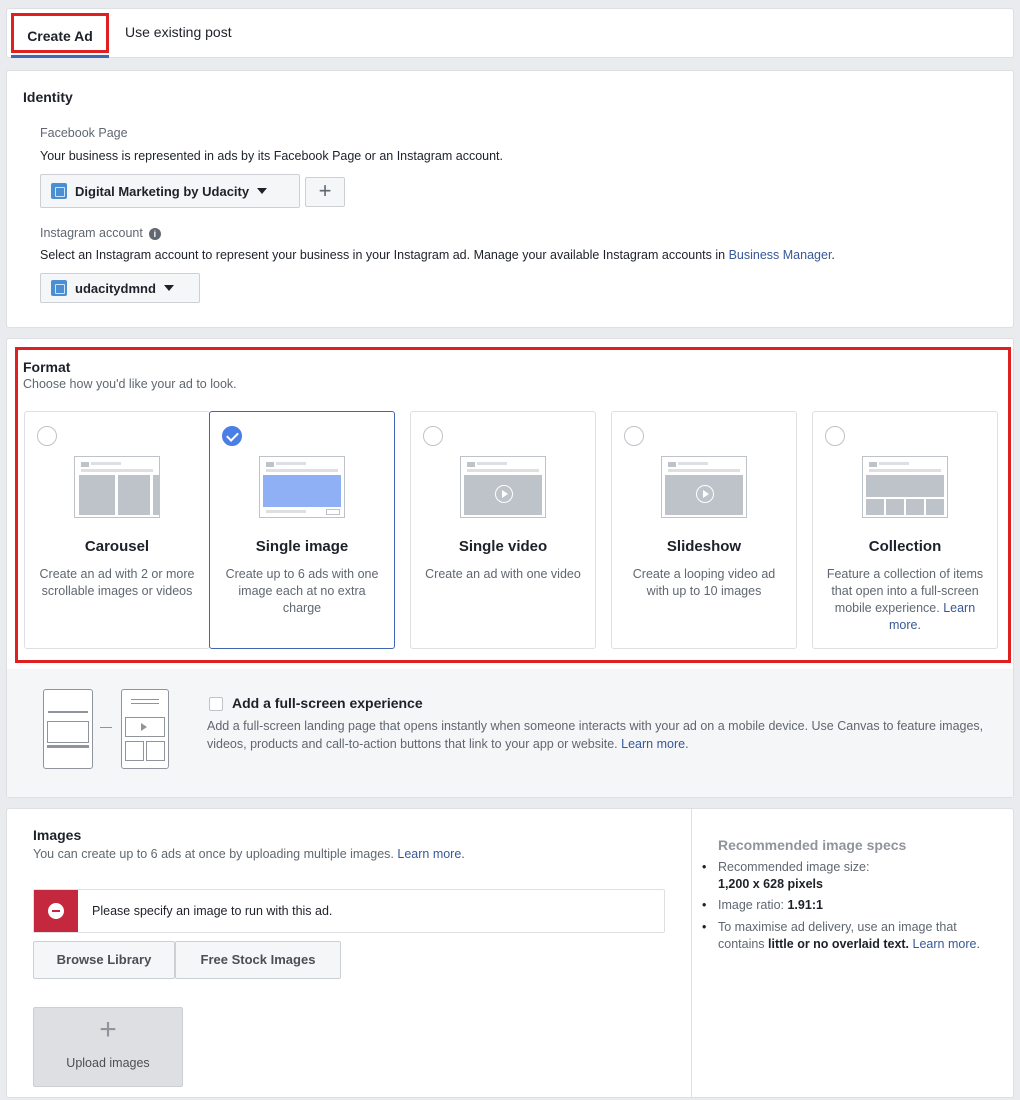 The height and width of the screenshot is (1100, 1020). I want to click on format-name: Single image, so click(302, 546).